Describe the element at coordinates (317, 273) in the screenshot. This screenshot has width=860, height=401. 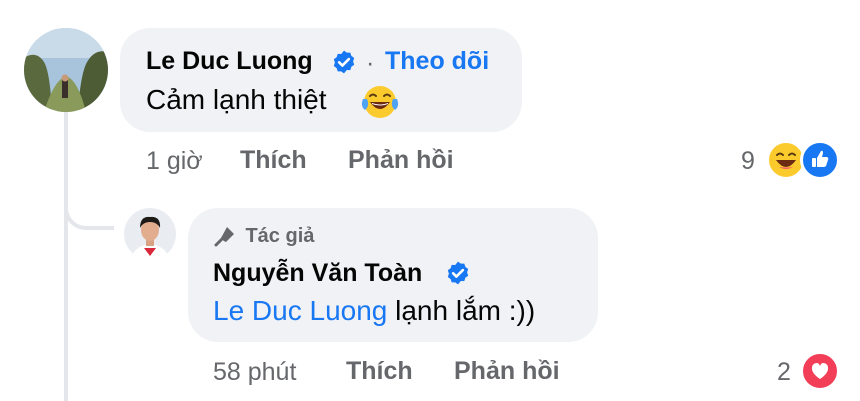
I see `reply-author-name: Nguyễn Văn Toàn` at that location.